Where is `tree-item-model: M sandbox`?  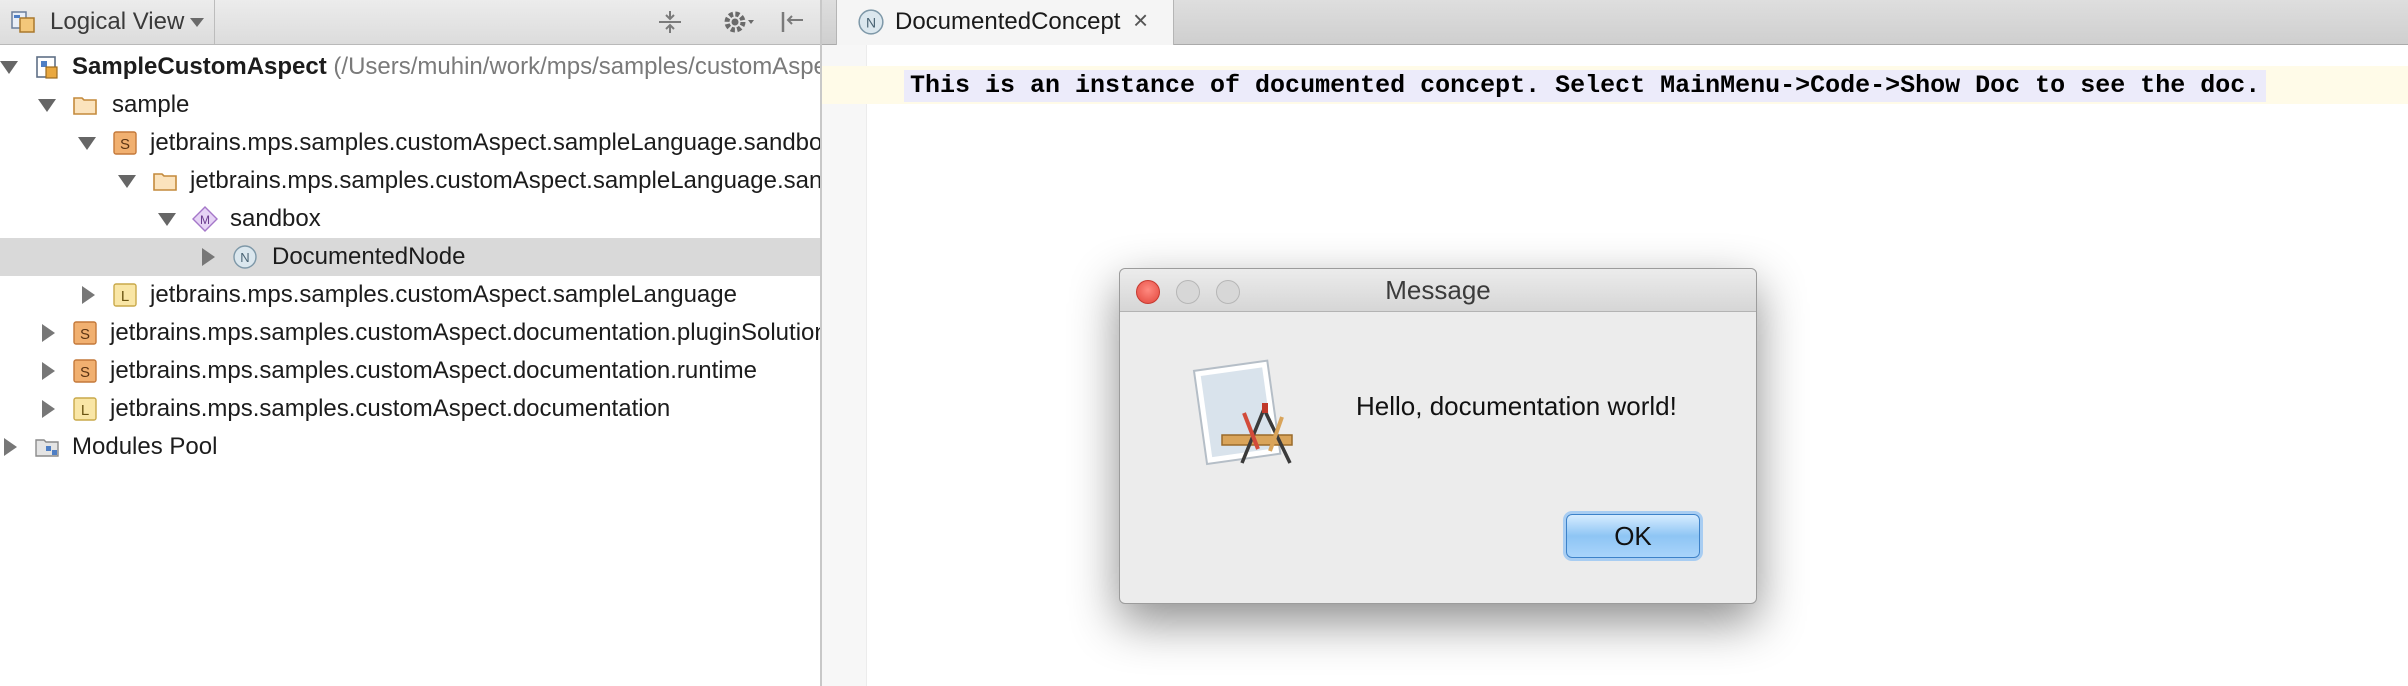
tree-item-model: M sandbox is located at coordinates (410, 219).